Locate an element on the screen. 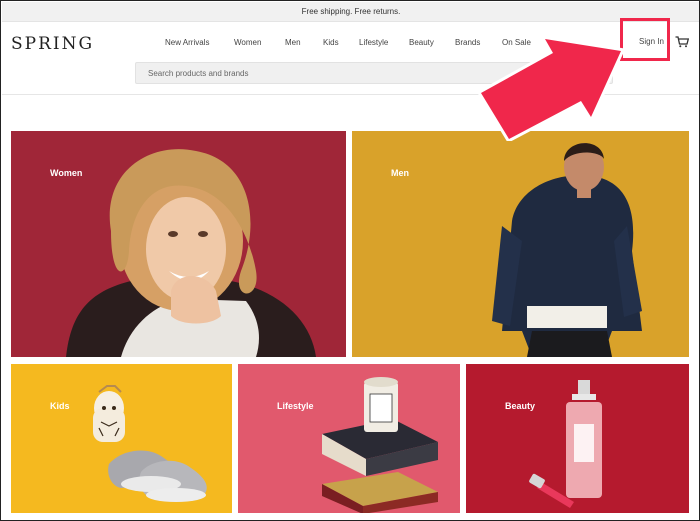  category-tile-beauty: Beauty is located at coordinates (577, 438).